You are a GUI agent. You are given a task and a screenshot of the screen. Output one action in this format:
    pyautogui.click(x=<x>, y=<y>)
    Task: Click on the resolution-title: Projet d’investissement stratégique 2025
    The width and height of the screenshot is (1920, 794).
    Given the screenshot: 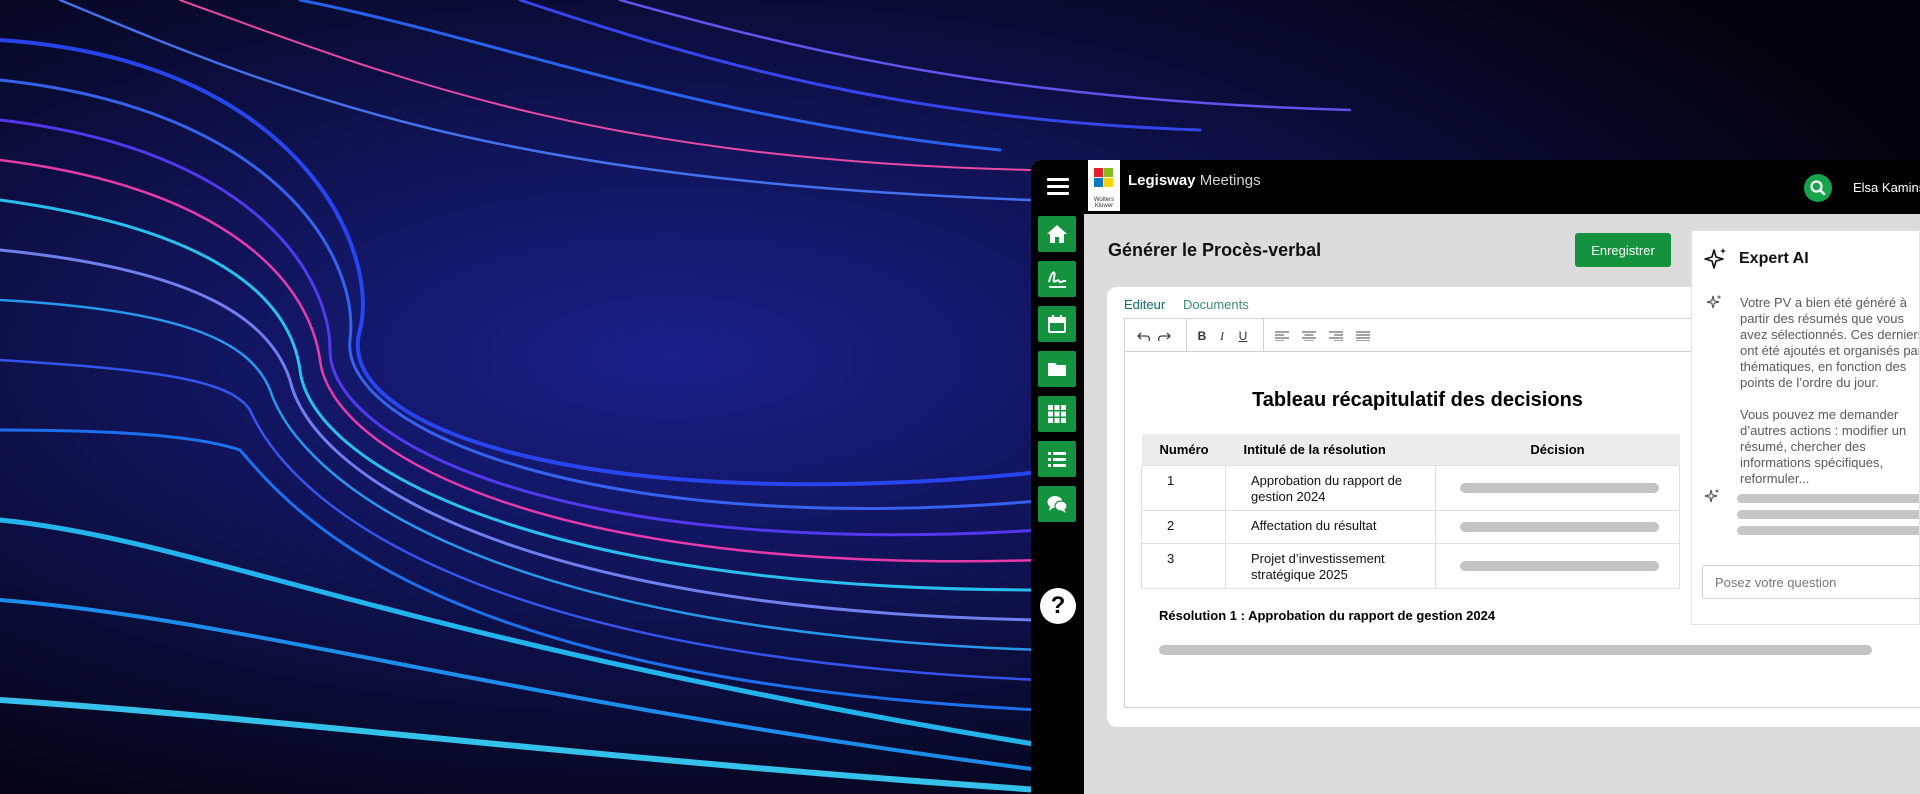 What is the action you would take?
    pyautogui.click(x=1330, y=565)
    